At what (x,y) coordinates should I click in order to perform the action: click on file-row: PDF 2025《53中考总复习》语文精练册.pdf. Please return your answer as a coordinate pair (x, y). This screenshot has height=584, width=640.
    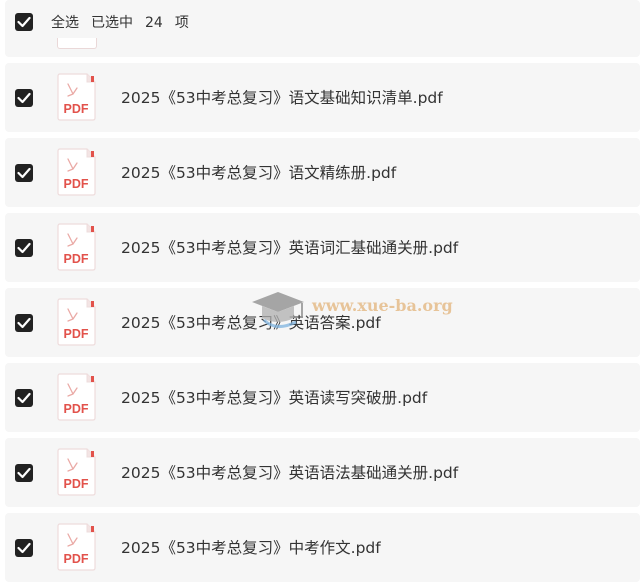
    Looking at the image, I should click on (322, 172).